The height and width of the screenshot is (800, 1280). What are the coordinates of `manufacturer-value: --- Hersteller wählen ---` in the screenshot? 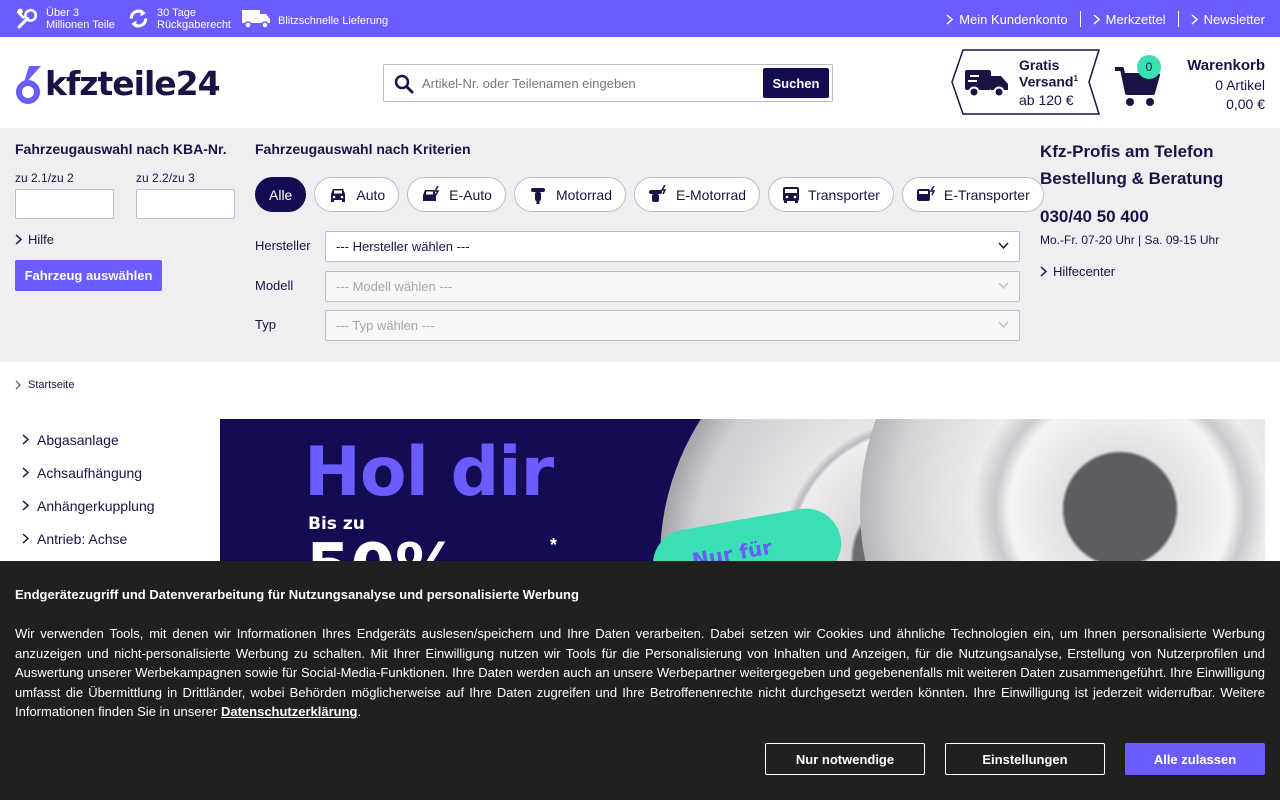 It's located at (403, 246).